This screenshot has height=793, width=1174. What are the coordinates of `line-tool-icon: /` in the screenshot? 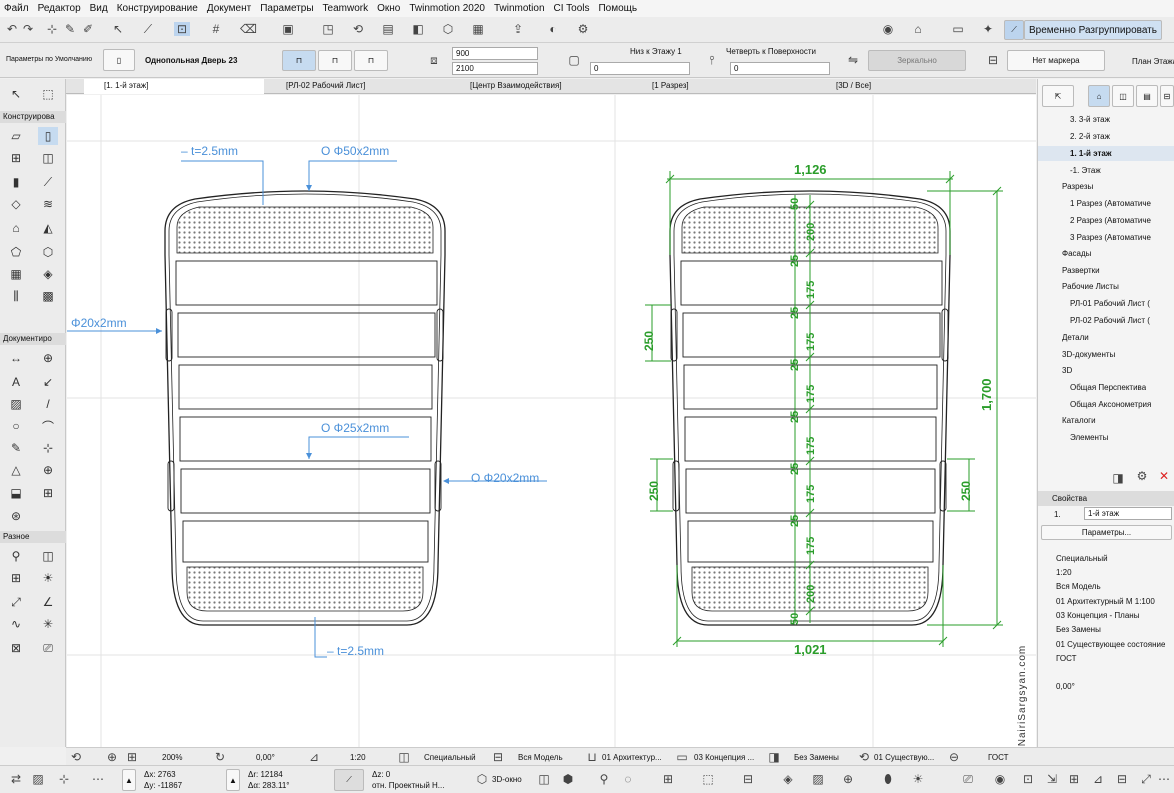 It's located at (48, 404).